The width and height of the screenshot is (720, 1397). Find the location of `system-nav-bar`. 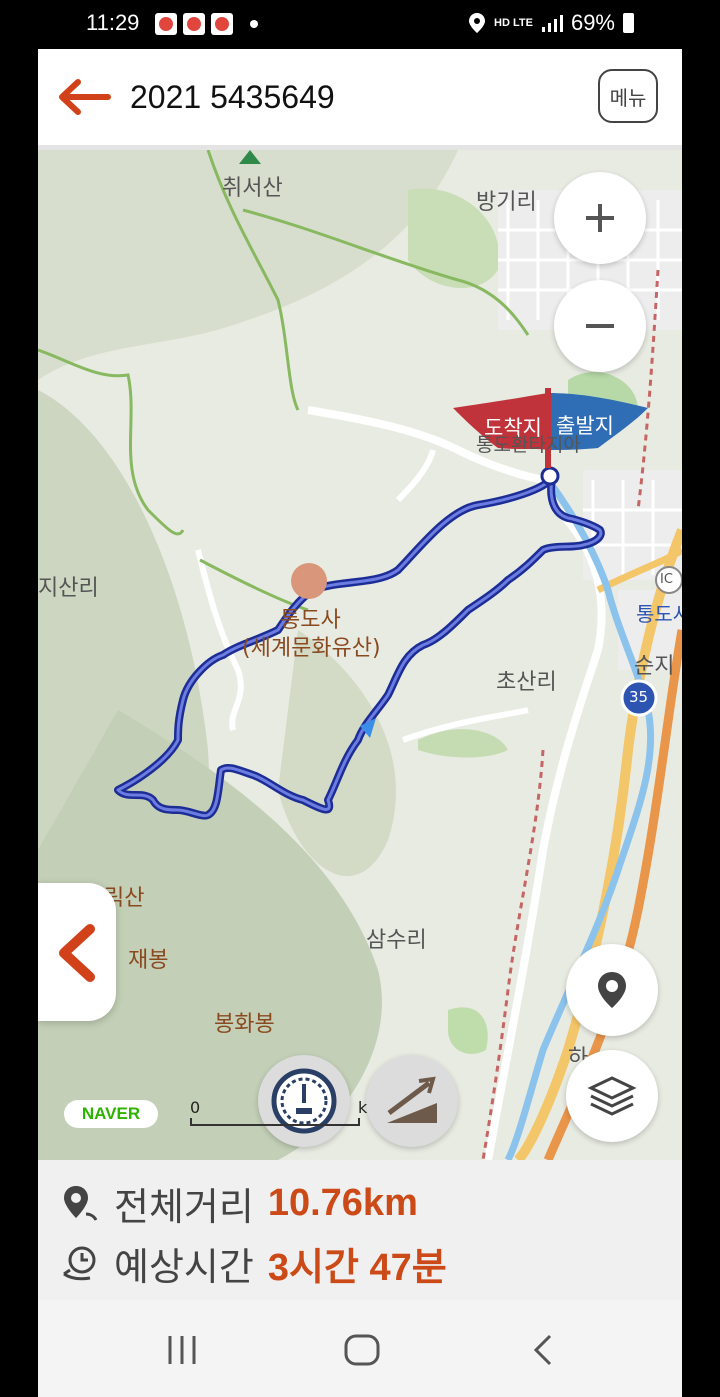

system-nav-bar is located at coordinates (360, 1348).